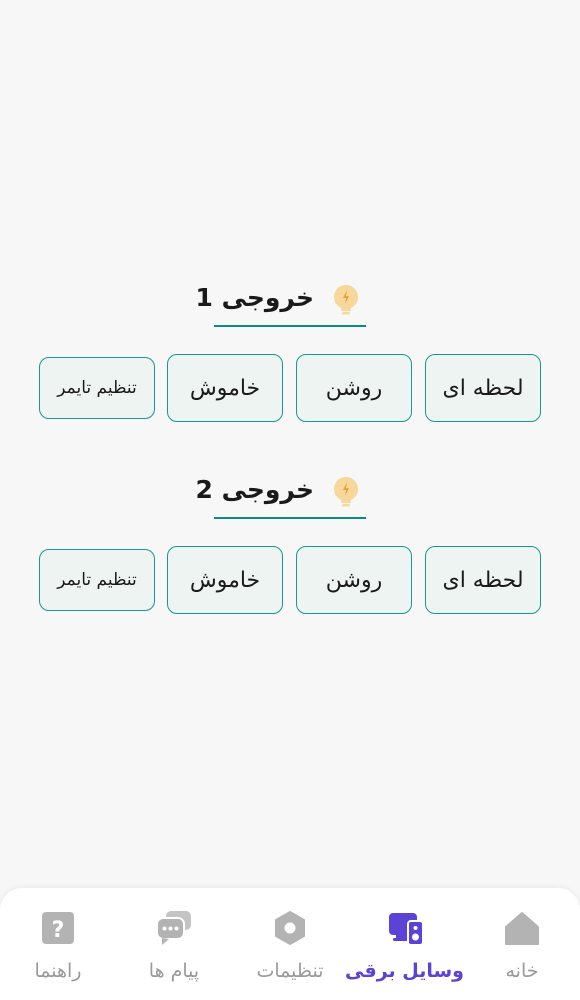 This screenshot has width=580, height=1000. I want to click on bottom-nav: خانه وسایل برقی تنظیمات پیام ها ? راهنما, so click(290, 944).